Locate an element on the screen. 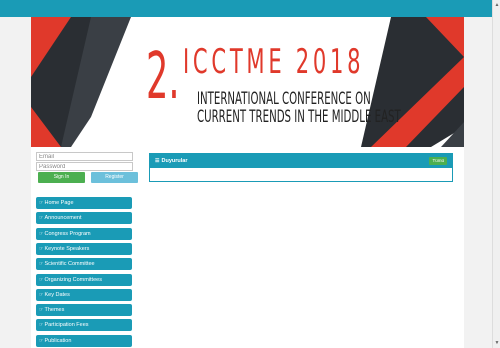  announcements-panel: ☰ Duyurular Tümü is located at coordinates (301, 167).